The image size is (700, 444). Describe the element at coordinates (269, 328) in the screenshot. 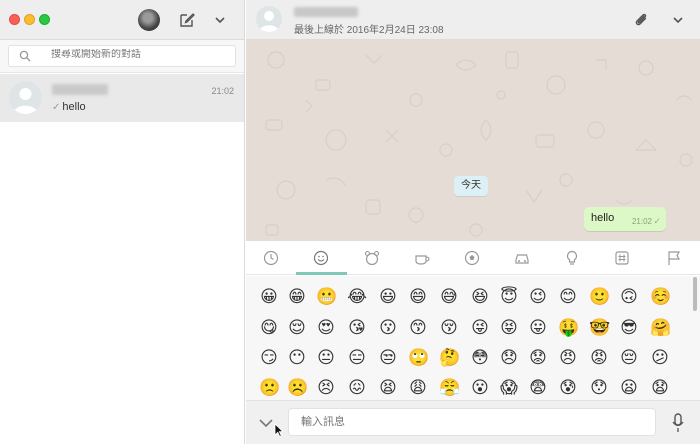

I see `emoji-button: 😋` at that location.